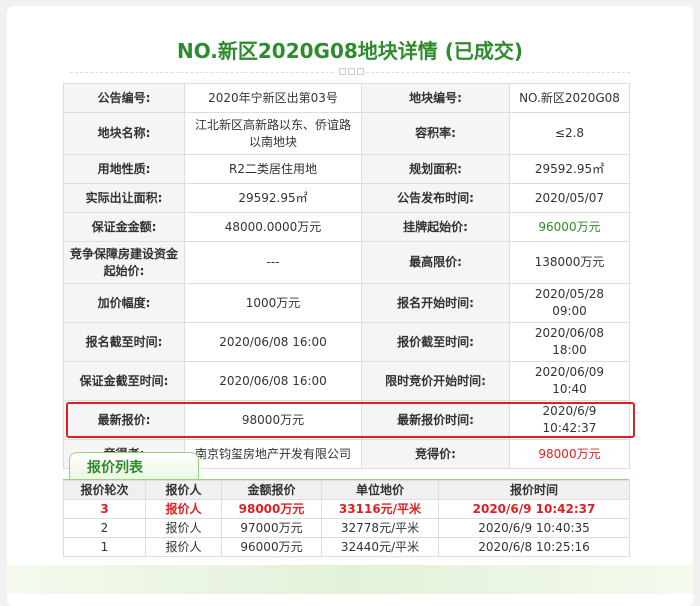  I want to click on value-latest-price-time: 2020/6/9 10:42:37, so click(569, 420).